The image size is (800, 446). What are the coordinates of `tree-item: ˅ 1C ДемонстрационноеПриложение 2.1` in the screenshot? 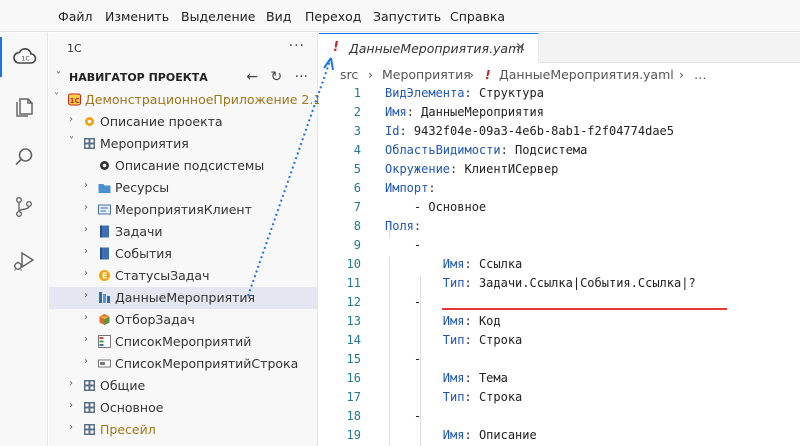 It's located at (185, 100).